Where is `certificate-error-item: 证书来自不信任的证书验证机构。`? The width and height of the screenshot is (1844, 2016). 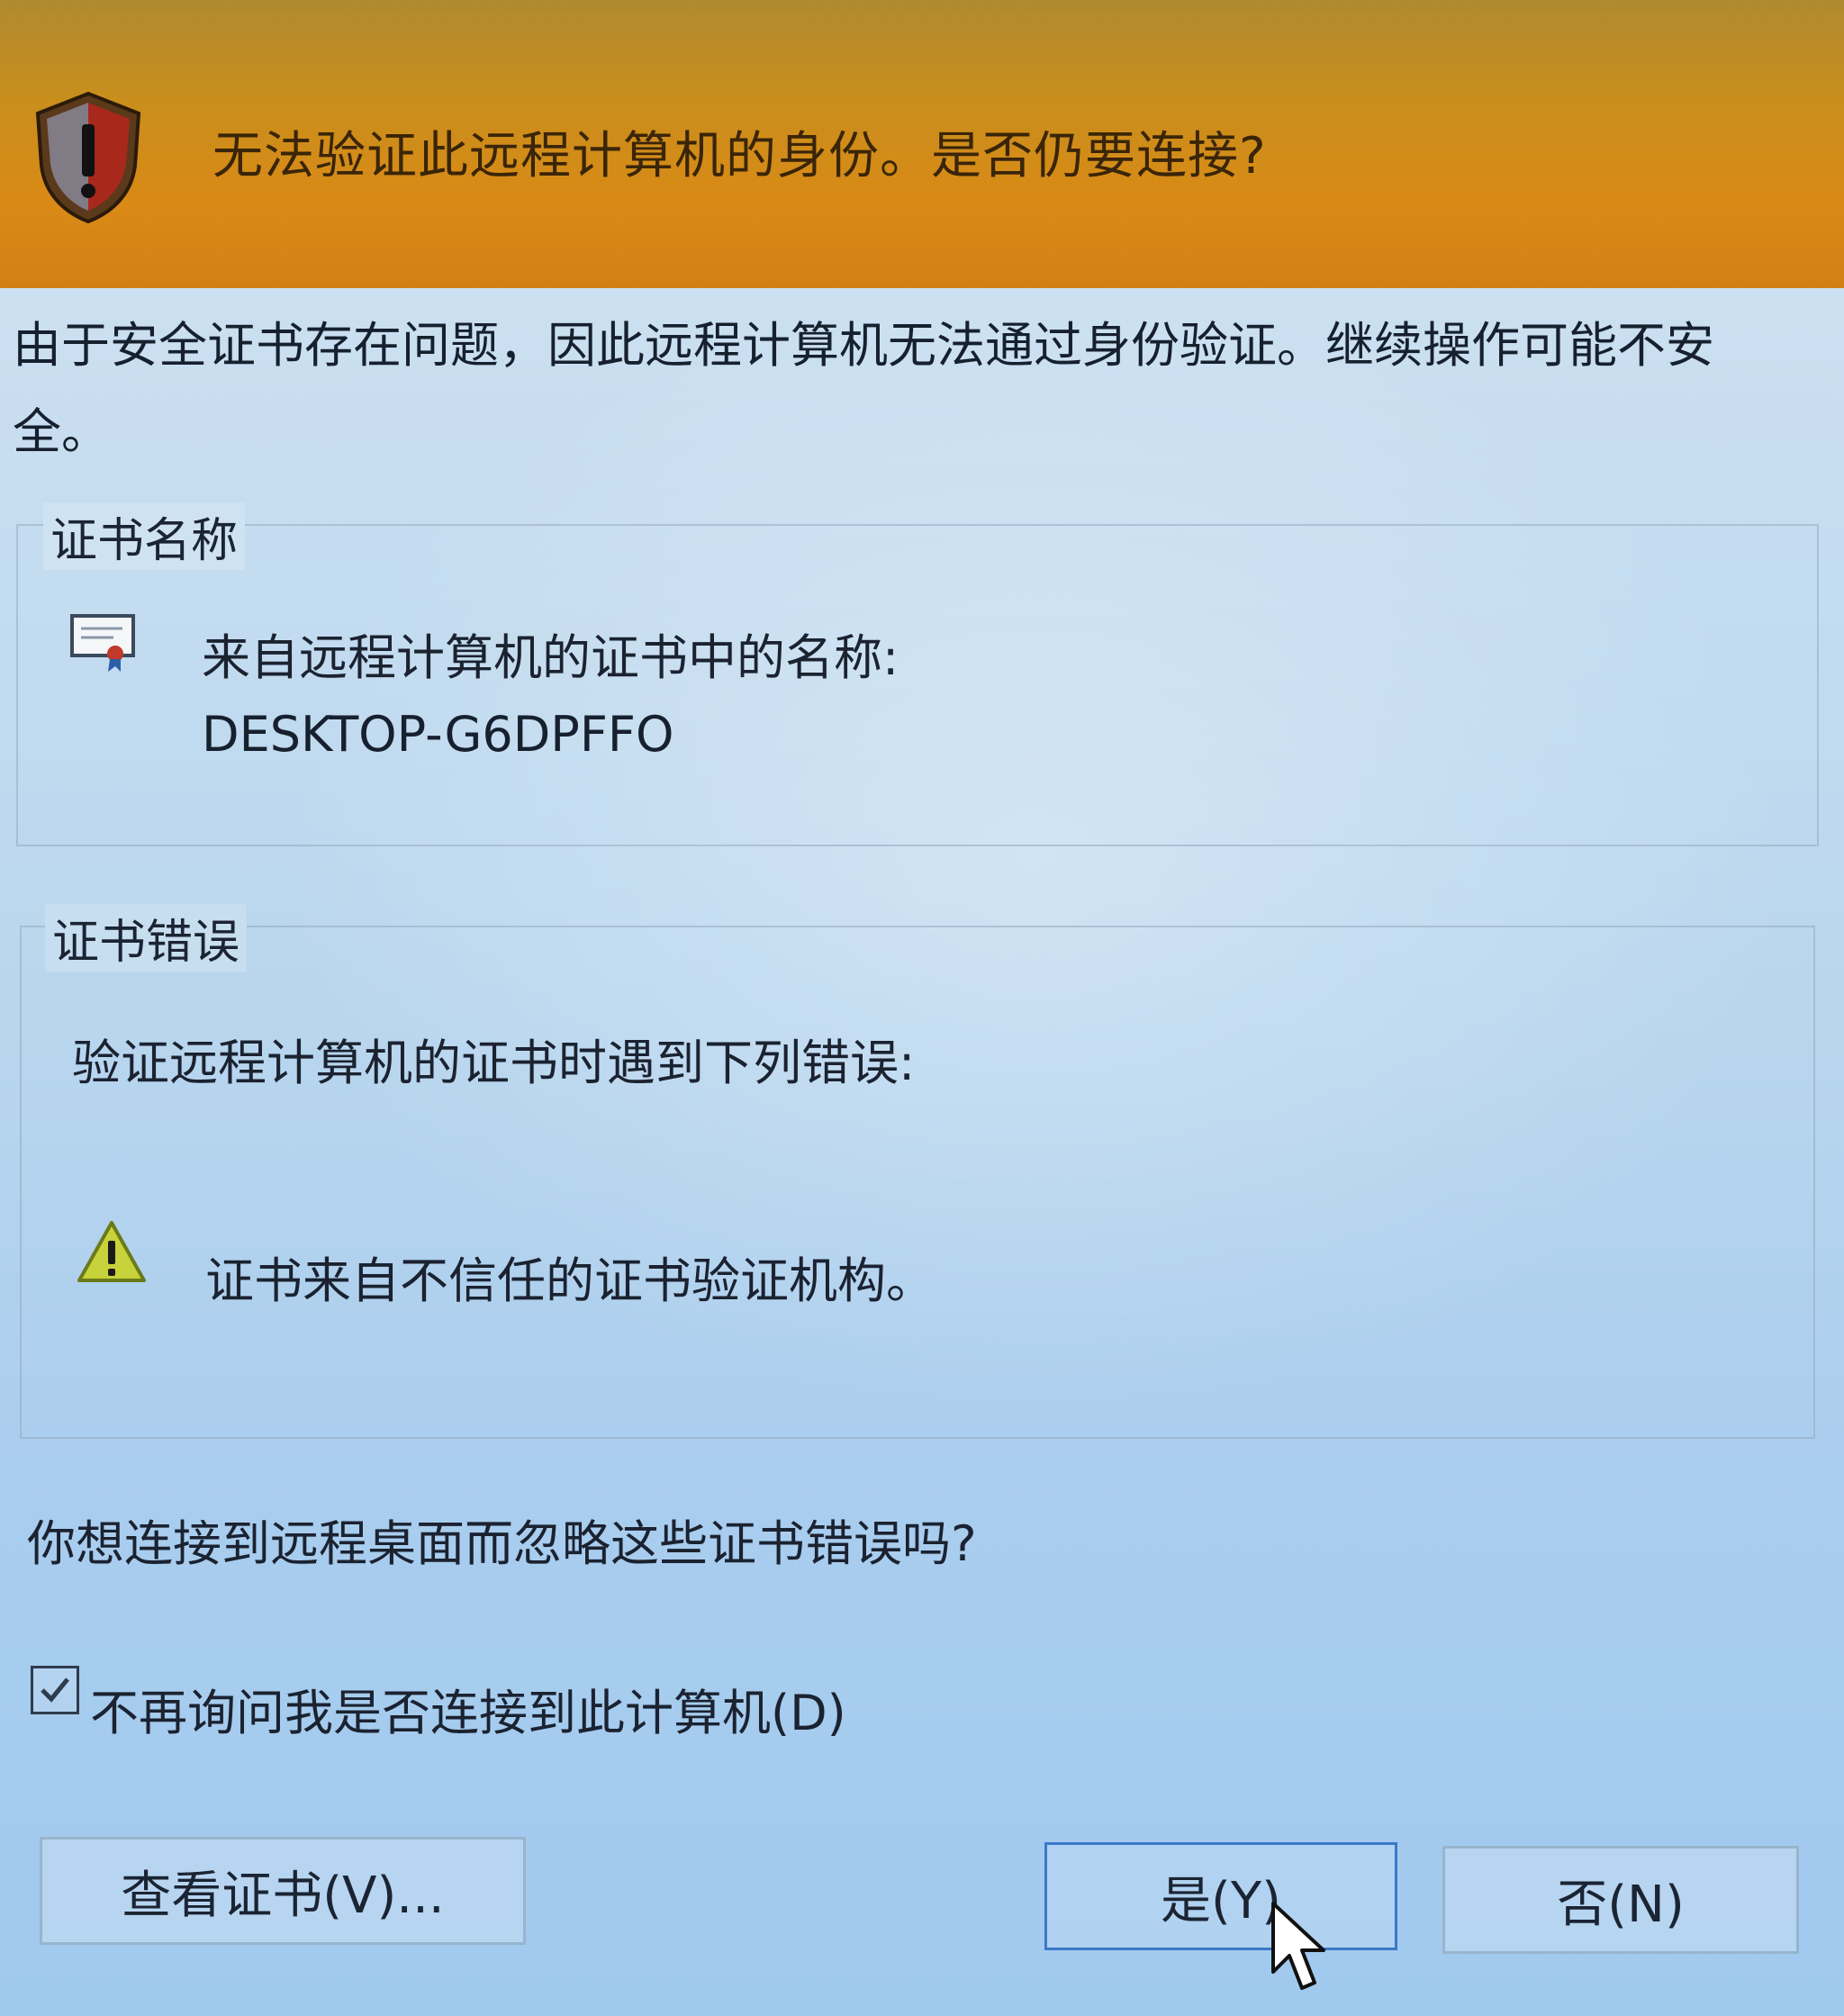 certificate-error-item: 证书来自不信任的证书验证机构。 is located at coordinates (570, 1280).